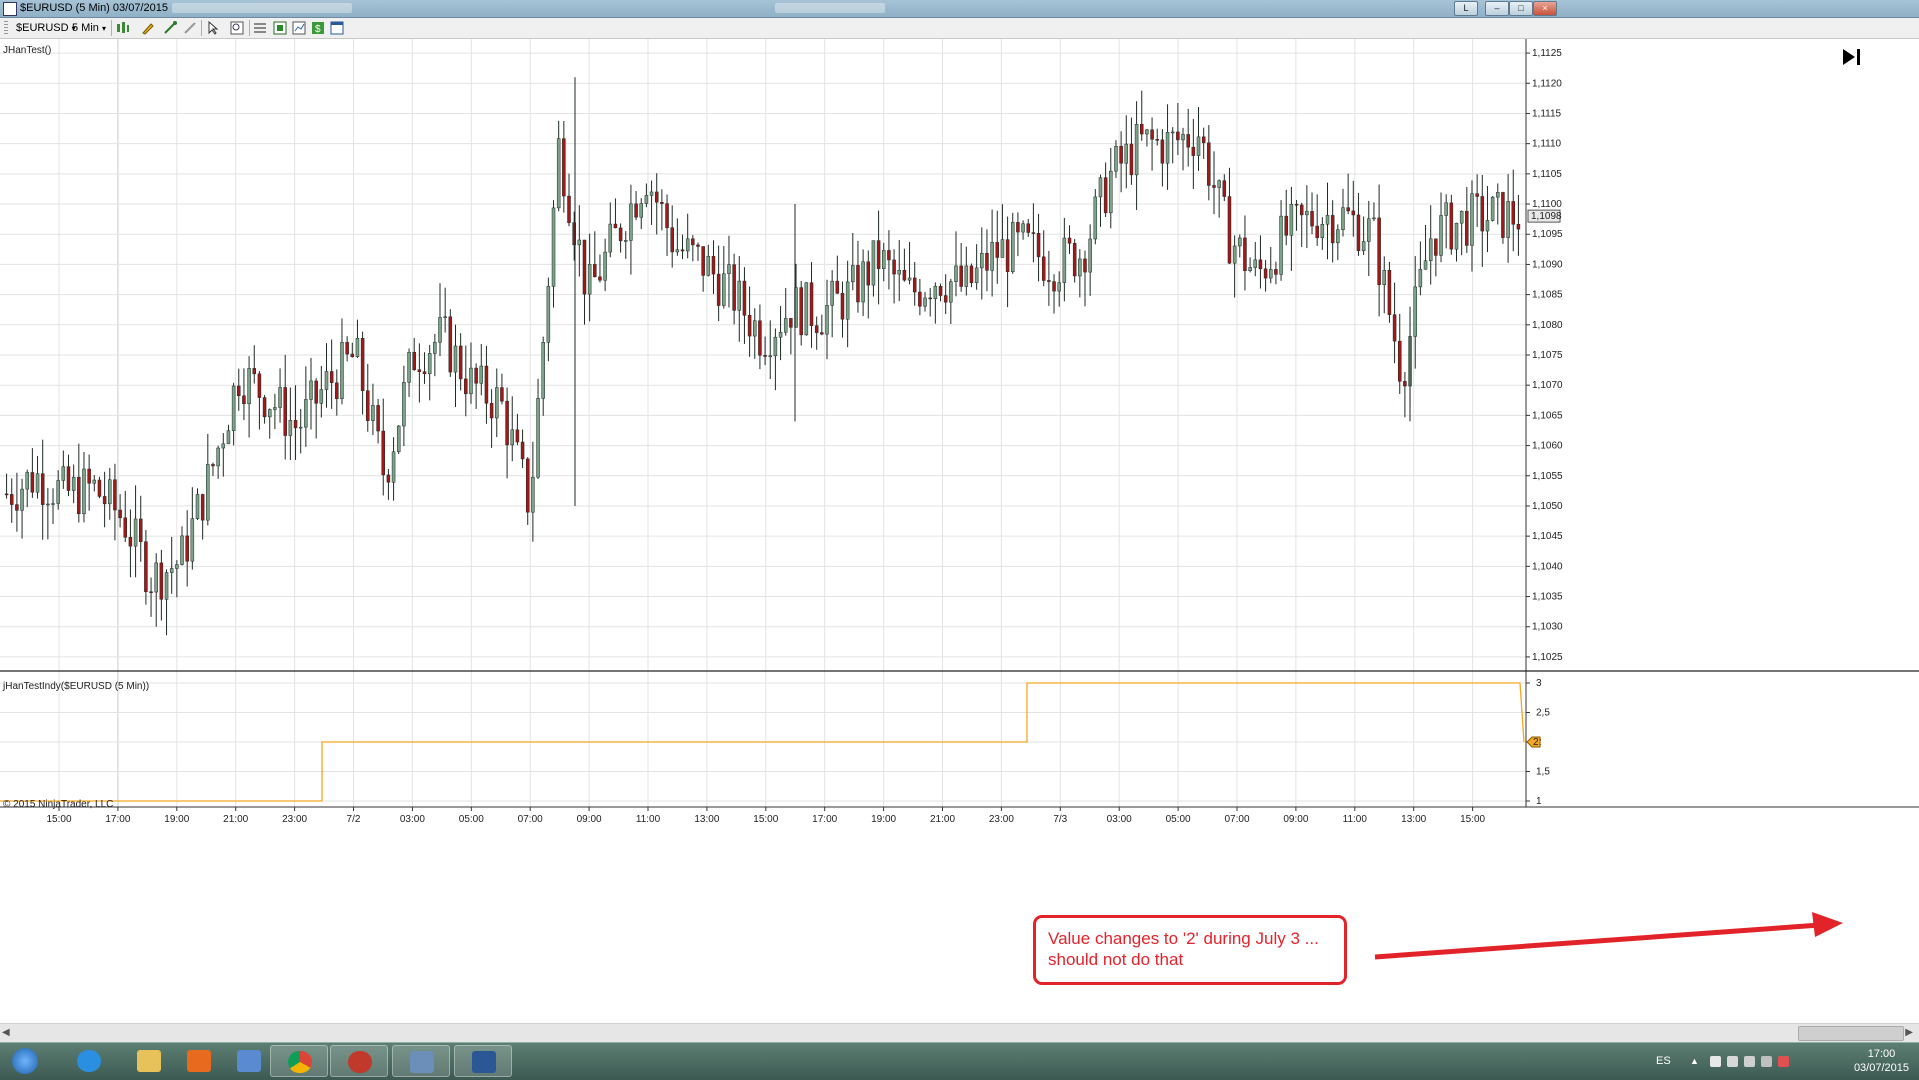  I want to click on dollar-icon: $, so click(318, 28).